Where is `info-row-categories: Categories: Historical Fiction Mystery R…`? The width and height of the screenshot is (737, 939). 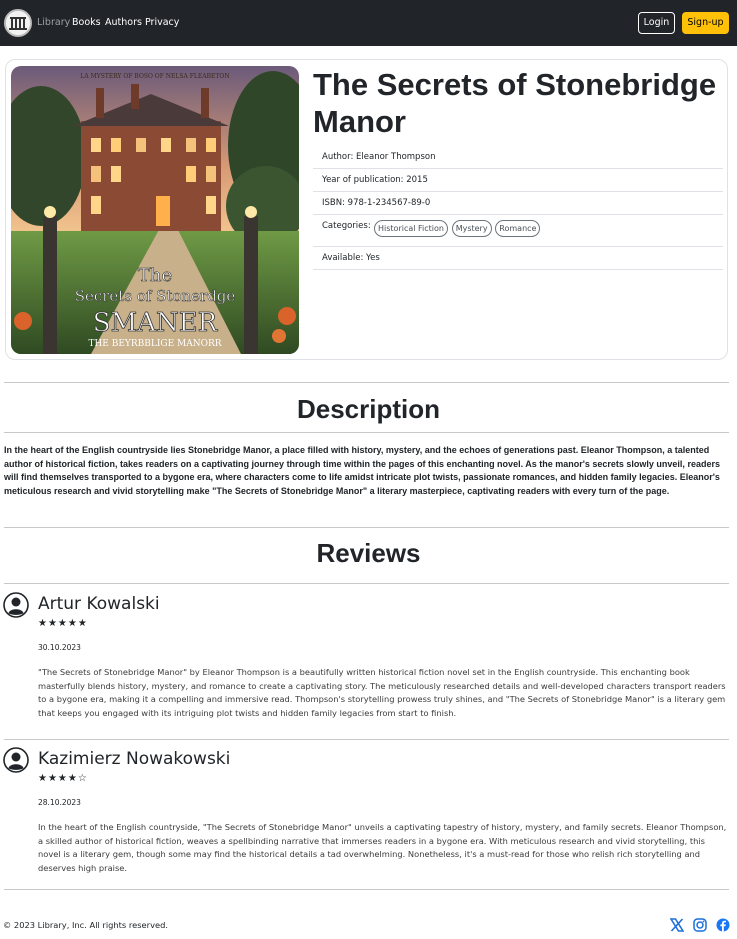 info-row-categories: Categories: Historical Fiction Mystery R… is located at coordinates (518, 231).